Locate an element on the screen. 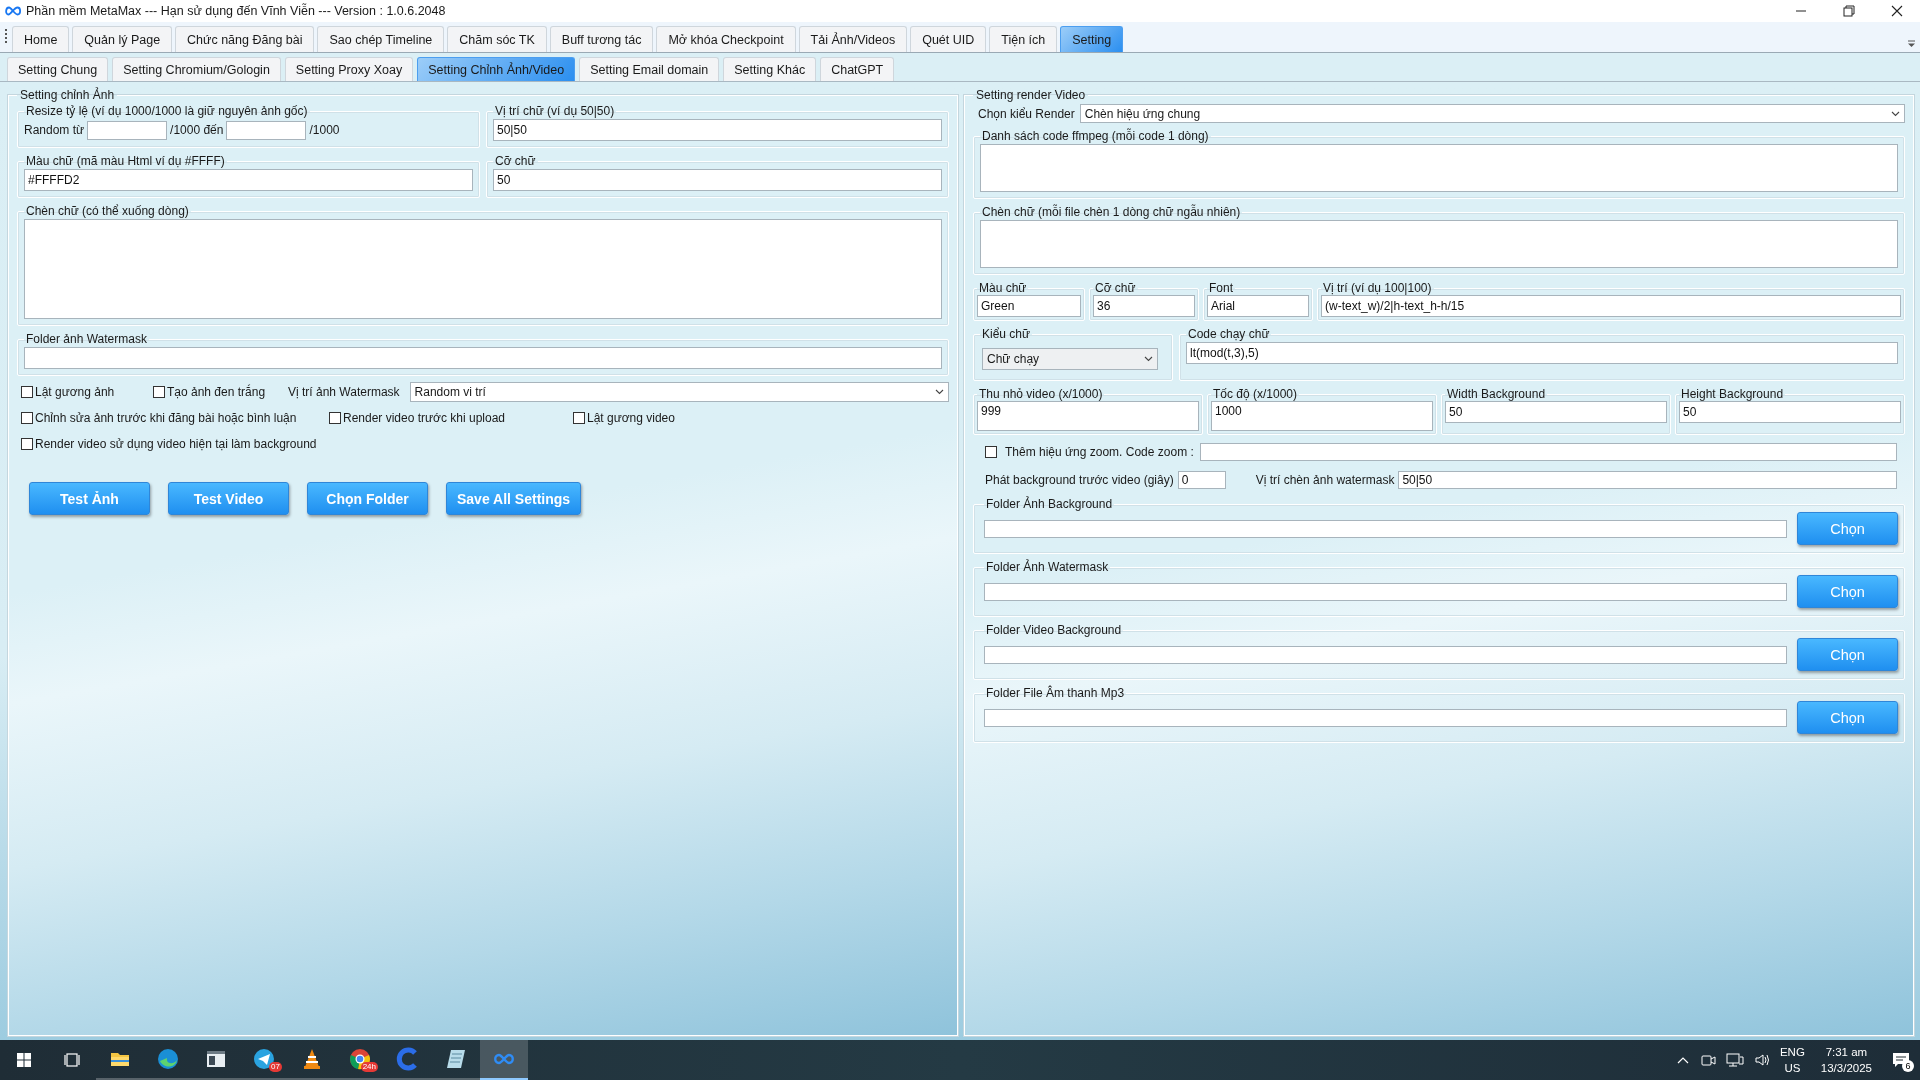 This screenshot has height=1080, width=1920. tab: Quét UID is located at coordinates (948, 39).